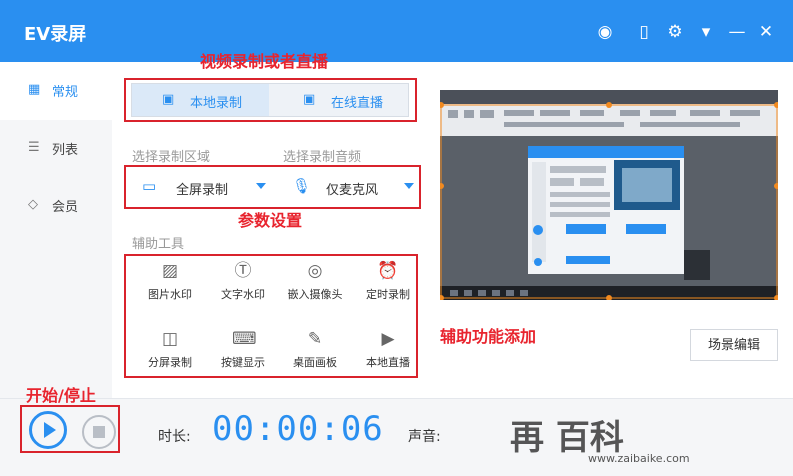 The width and height of the screenshot is (793, 476). Describe the element at coordinates (243, 362) in the screenshot. I see `tool-label: 按键显示` at that location.